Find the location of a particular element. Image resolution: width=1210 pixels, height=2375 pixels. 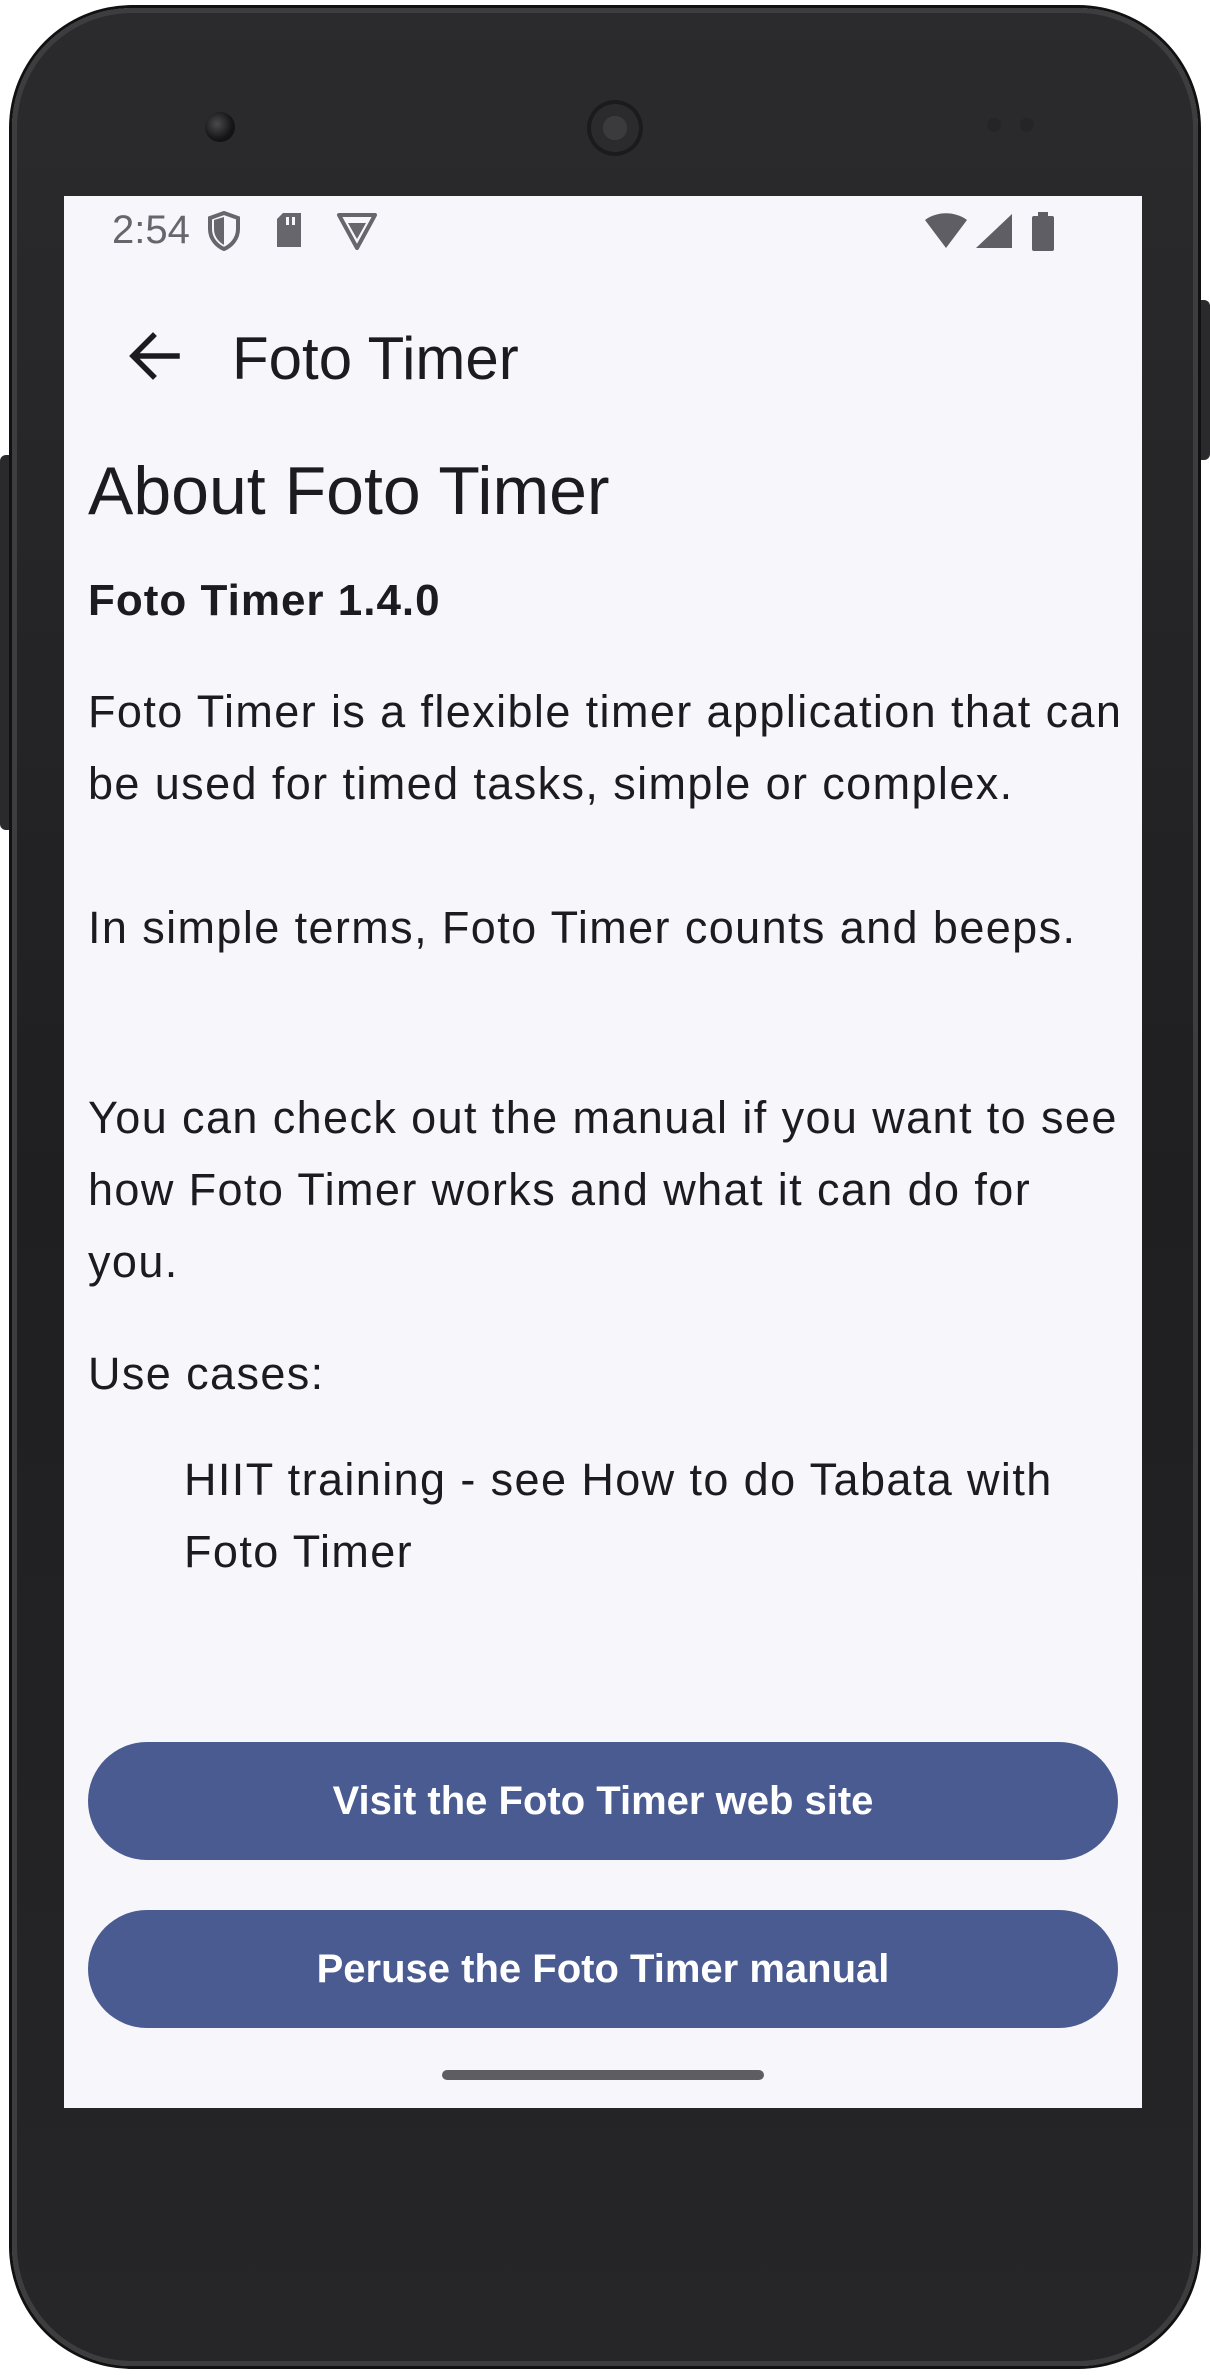

signal-icon is located at coordinates (994, 233).